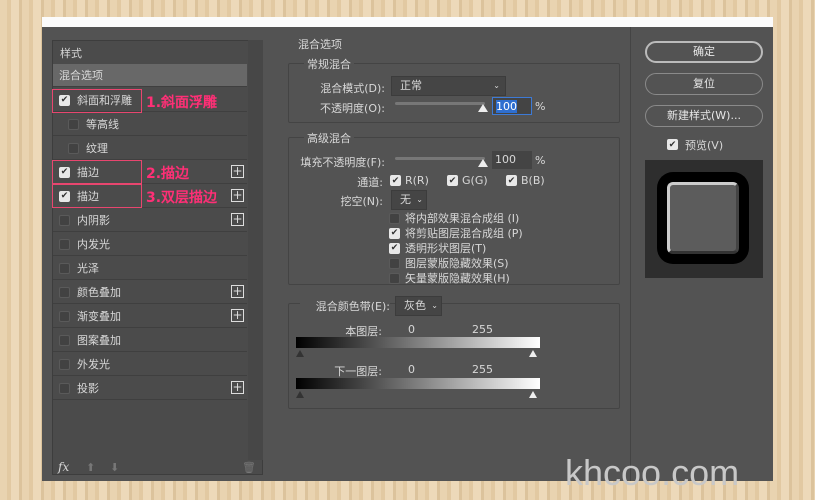 Image resolution: width=815 pixels, height=500 pixels. Describe the element at coordinates (411, 85) in the screenshot. I see `blend-mode-value: 正常` at that location.